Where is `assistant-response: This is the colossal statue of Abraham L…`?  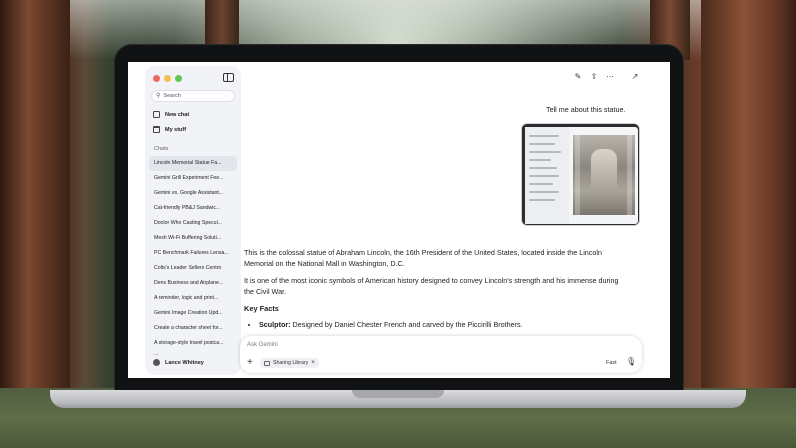
assistant-response: This is the colossal statue of Abraham L… is located at coordinates (434, 288).